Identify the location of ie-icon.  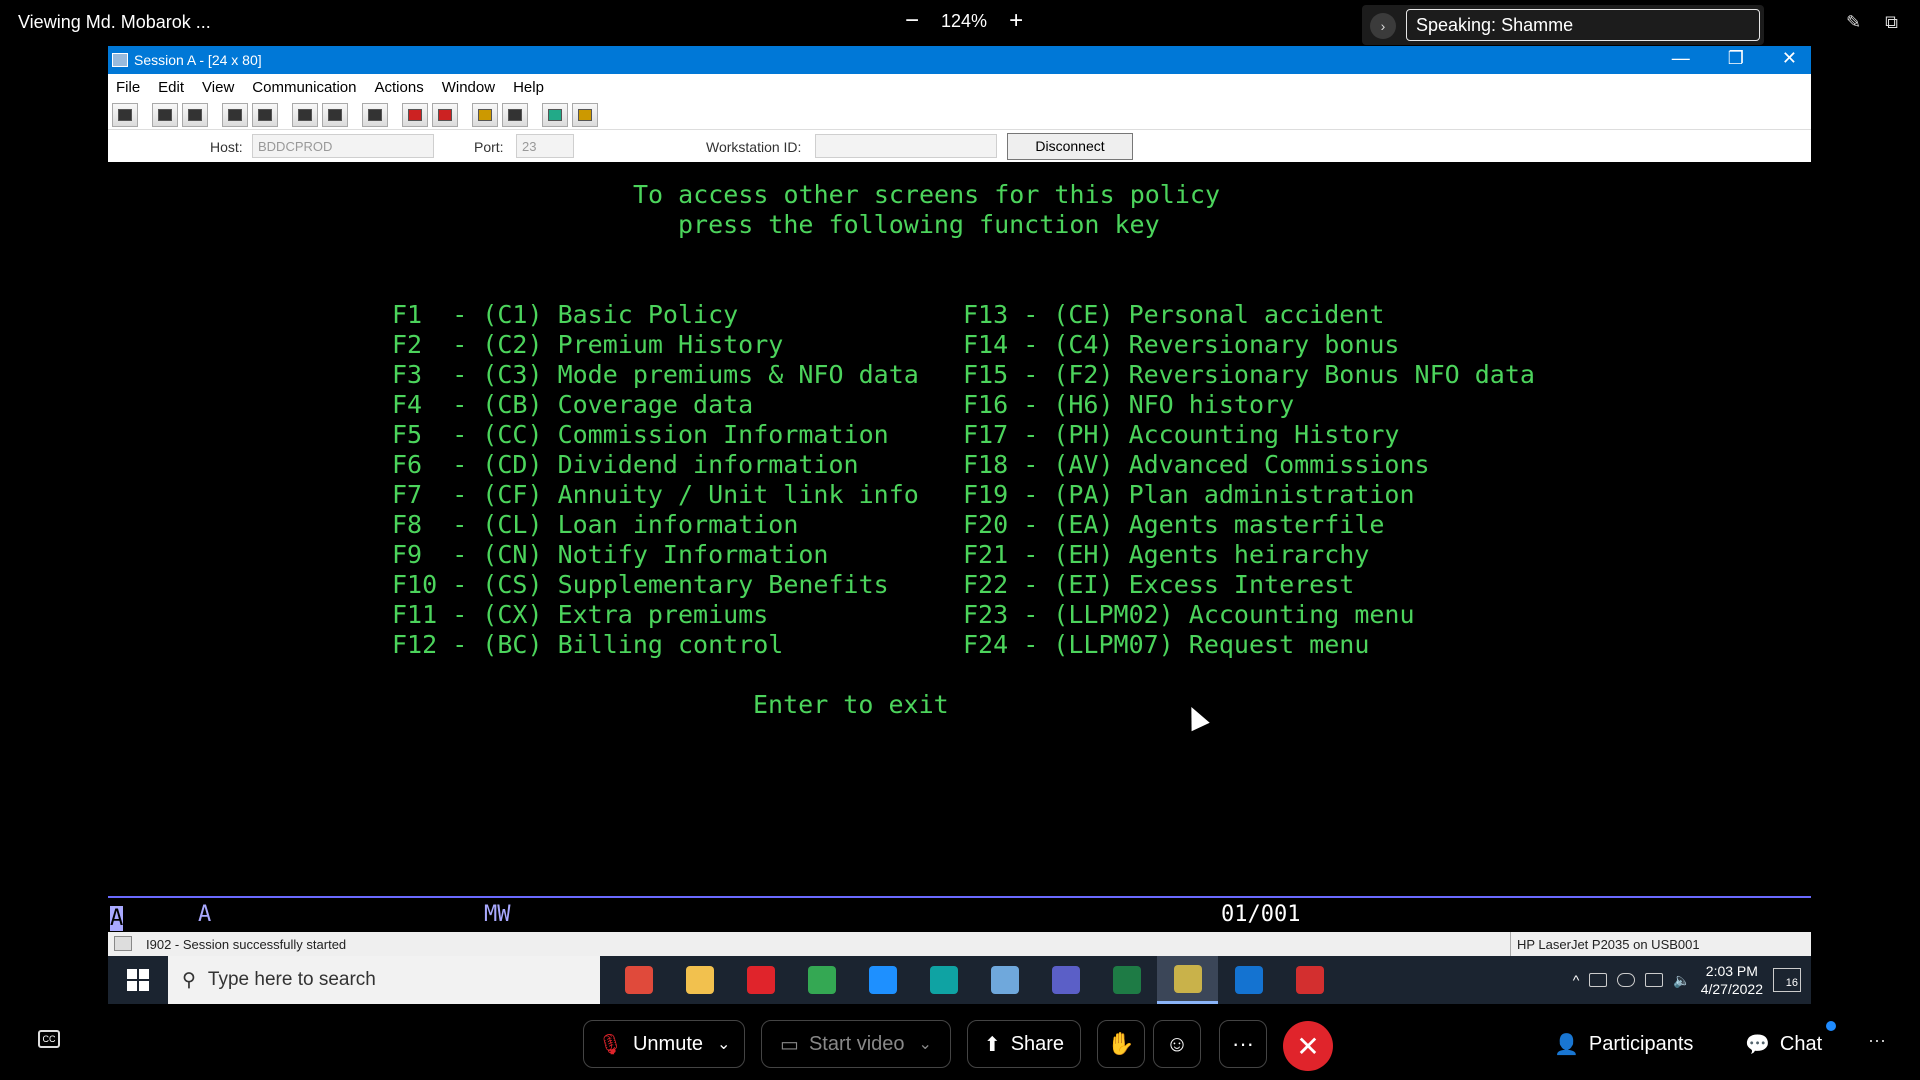
(882, 980).